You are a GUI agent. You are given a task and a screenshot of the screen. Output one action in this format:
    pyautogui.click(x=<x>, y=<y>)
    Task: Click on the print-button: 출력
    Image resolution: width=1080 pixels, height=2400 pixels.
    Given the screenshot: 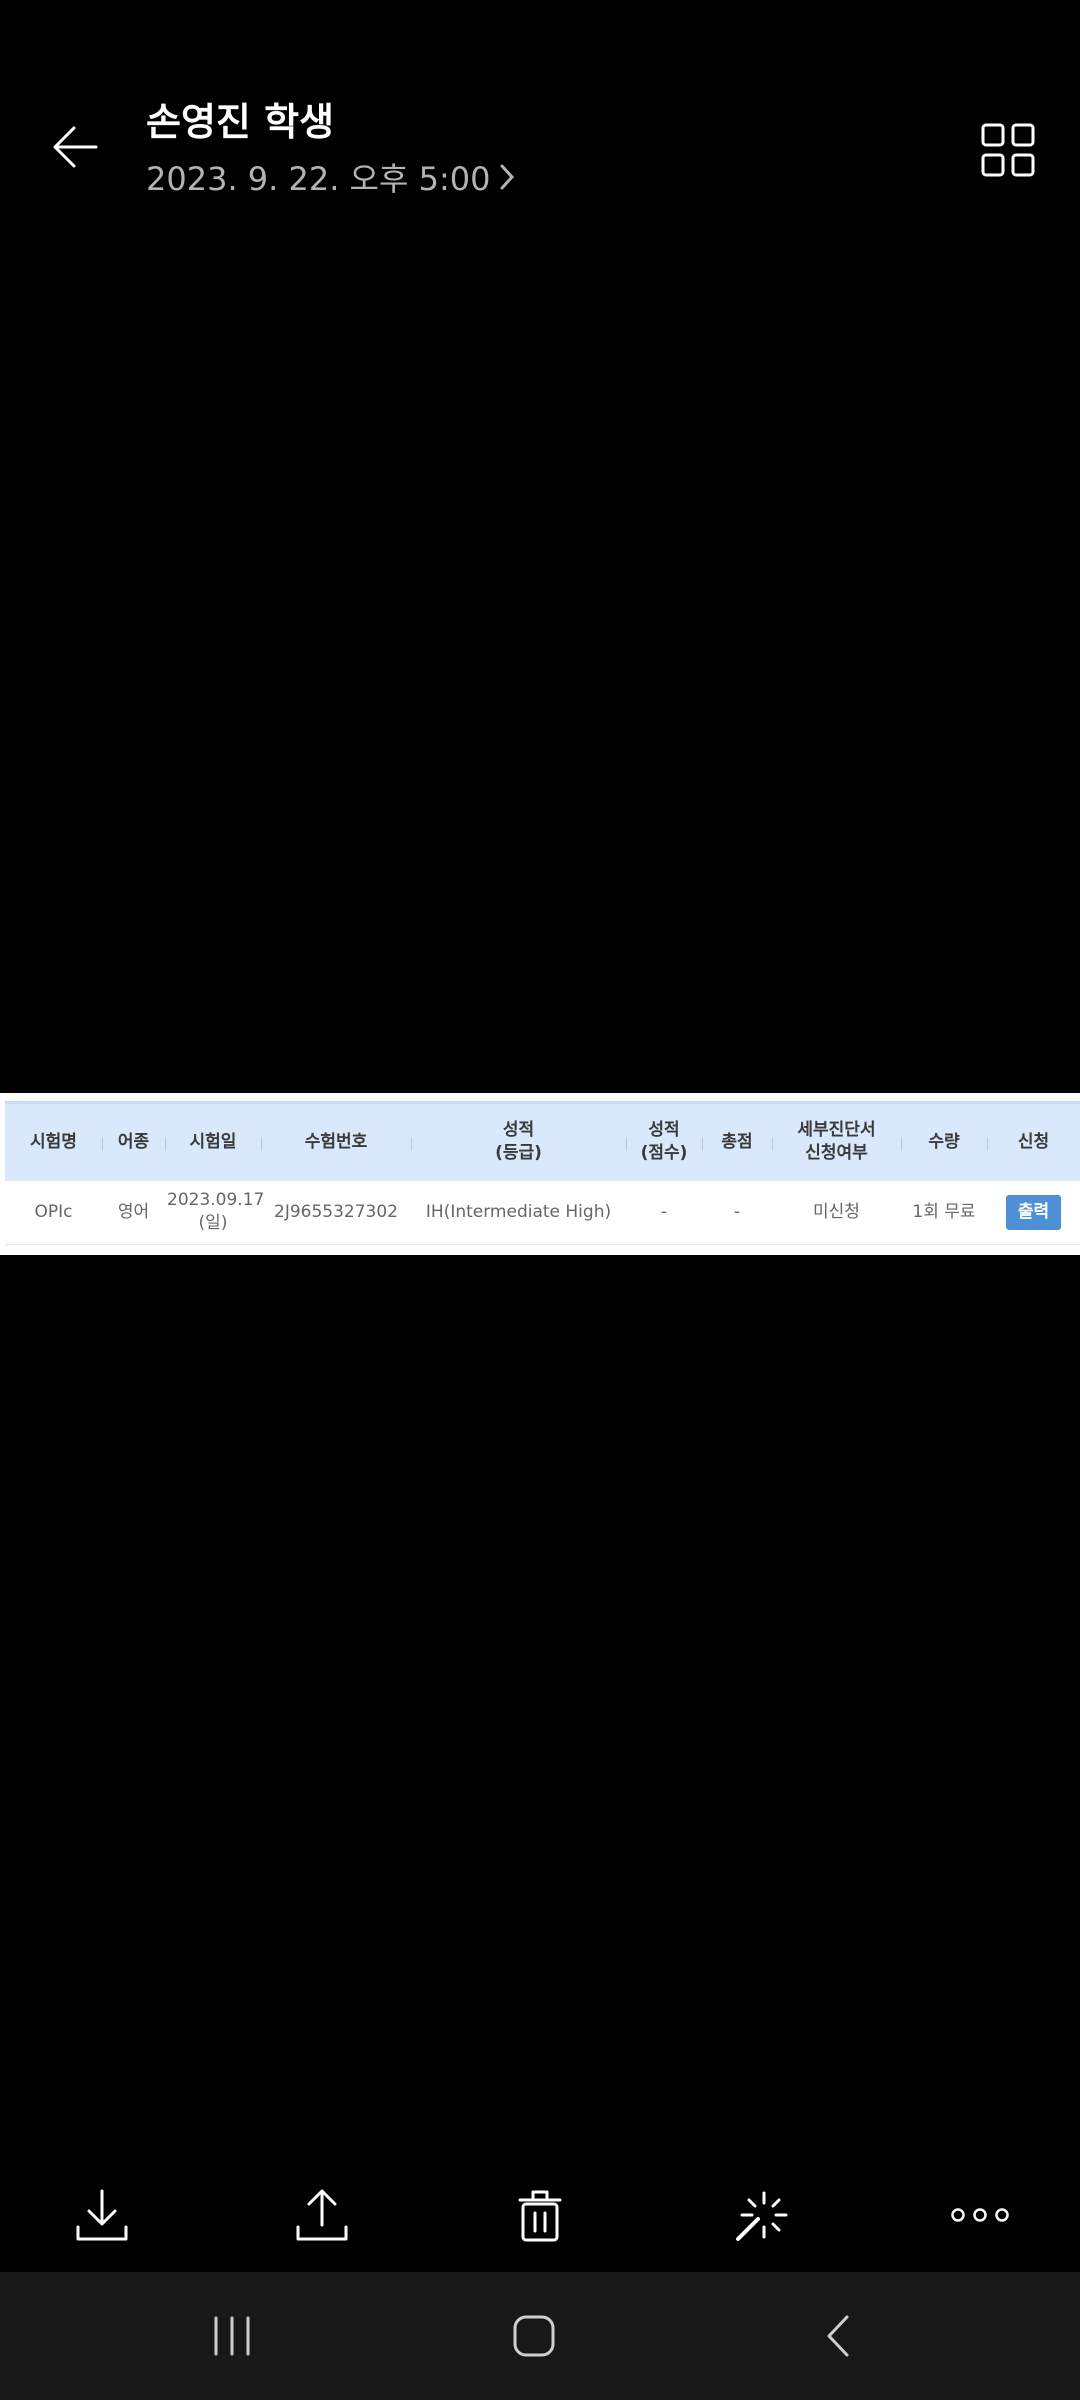 What is the action you would take?
    pyautogui.click(x=1033, y=1212)
    